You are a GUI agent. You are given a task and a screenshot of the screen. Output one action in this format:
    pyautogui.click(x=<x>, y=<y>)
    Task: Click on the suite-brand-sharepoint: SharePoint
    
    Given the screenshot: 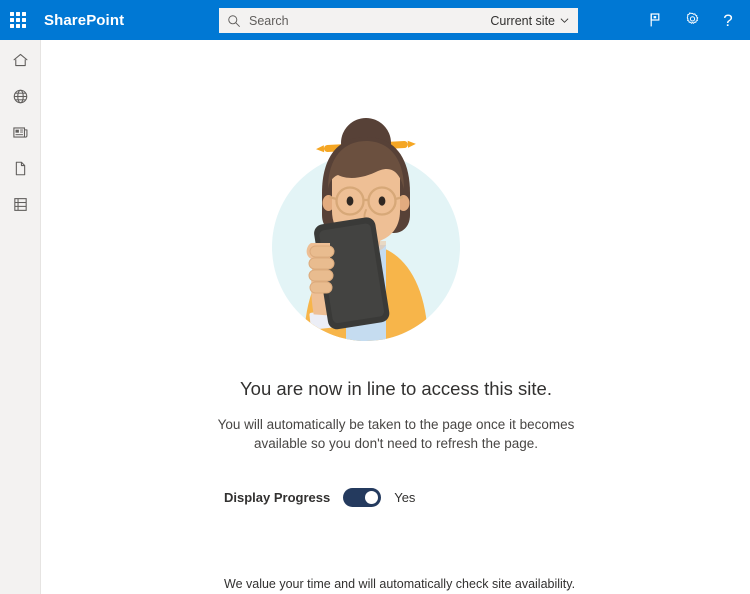 What is the action you would take?
    pyautogui.click(x=84, y=20)
    